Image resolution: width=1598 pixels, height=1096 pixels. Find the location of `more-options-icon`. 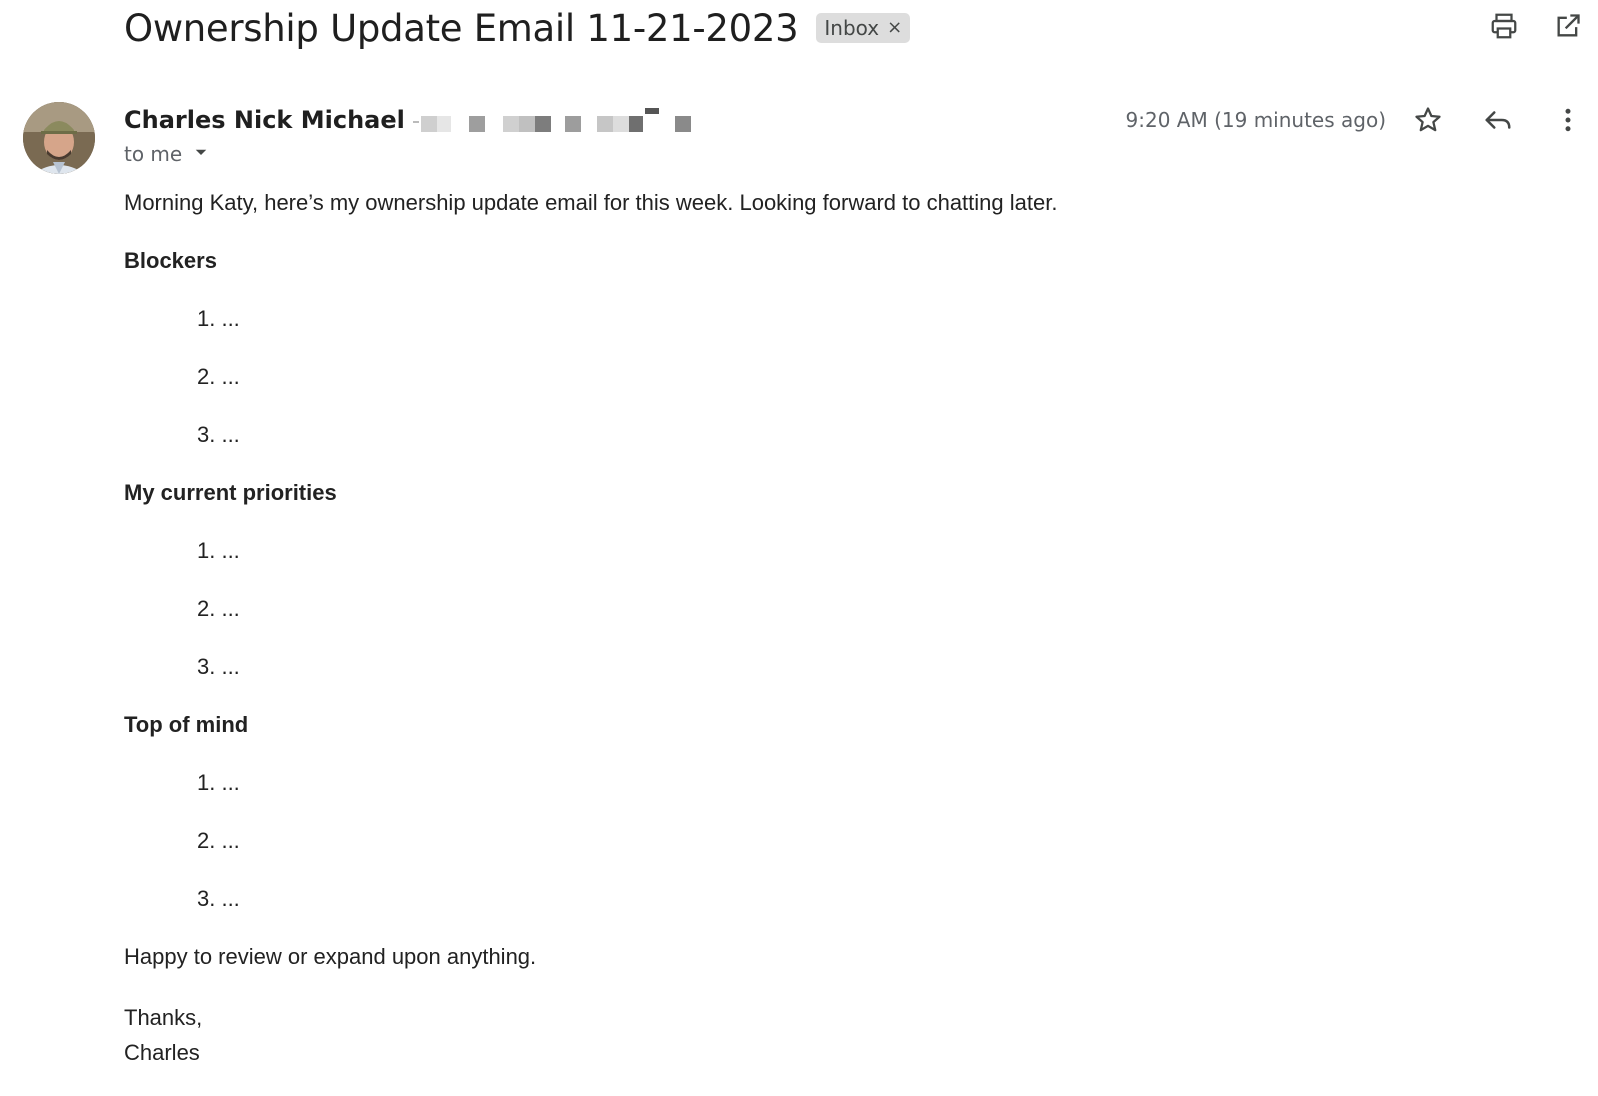

more-options-icon is located at coordinates (1568, 120).